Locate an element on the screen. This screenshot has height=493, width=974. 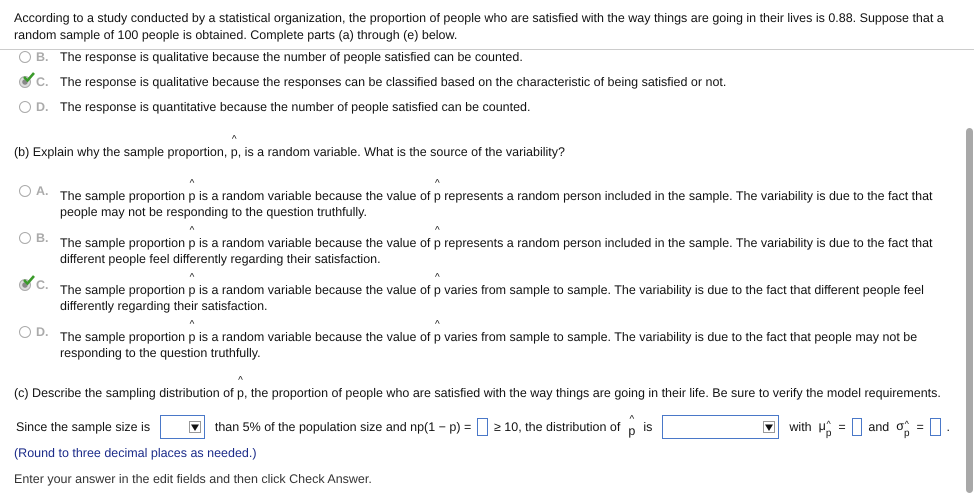
answer-text: . is located at coordinates (948, 427).